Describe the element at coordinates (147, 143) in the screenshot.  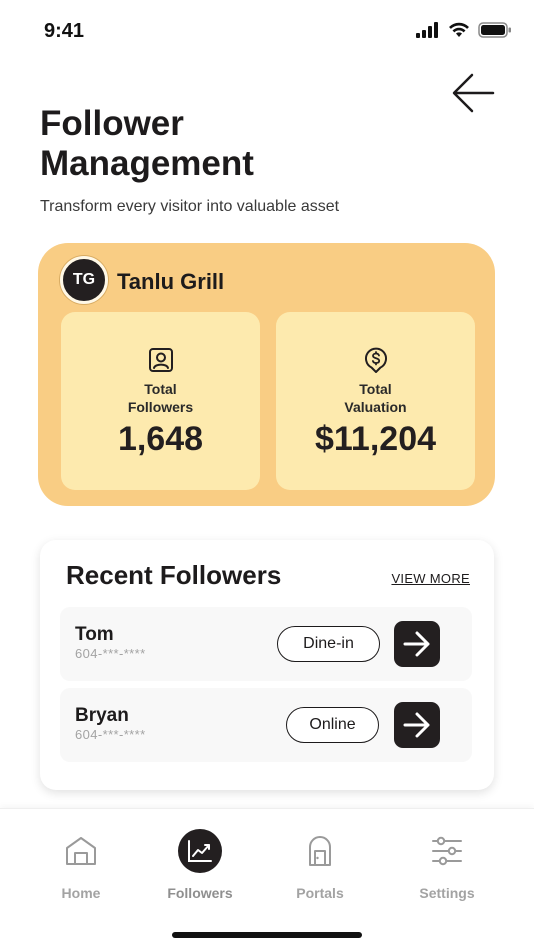
I see `page-title: Follower Management` at that location.